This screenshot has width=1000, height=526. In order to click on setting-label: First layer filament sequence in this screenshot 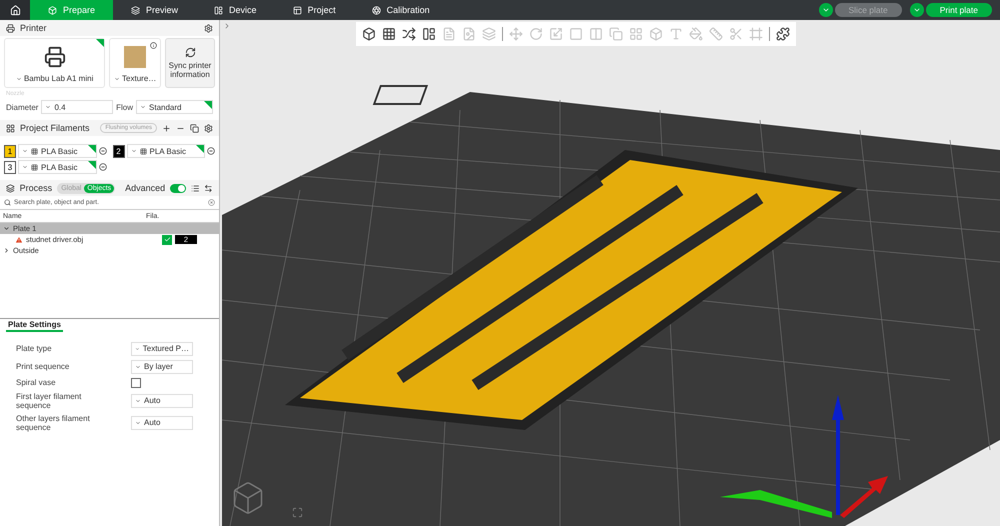, I will do `click(49, 401)`.